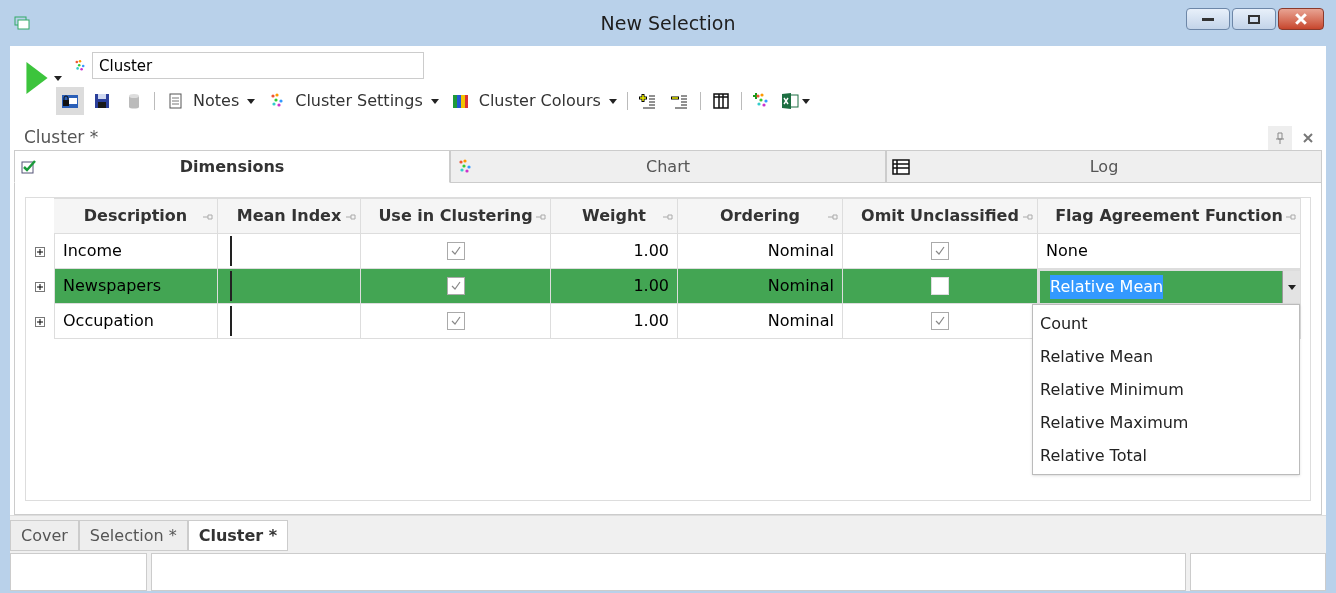  What do you see at coordinates (136, 216) in the screenshot?
I see `column-header: Description` at bounding box center [136, 216].